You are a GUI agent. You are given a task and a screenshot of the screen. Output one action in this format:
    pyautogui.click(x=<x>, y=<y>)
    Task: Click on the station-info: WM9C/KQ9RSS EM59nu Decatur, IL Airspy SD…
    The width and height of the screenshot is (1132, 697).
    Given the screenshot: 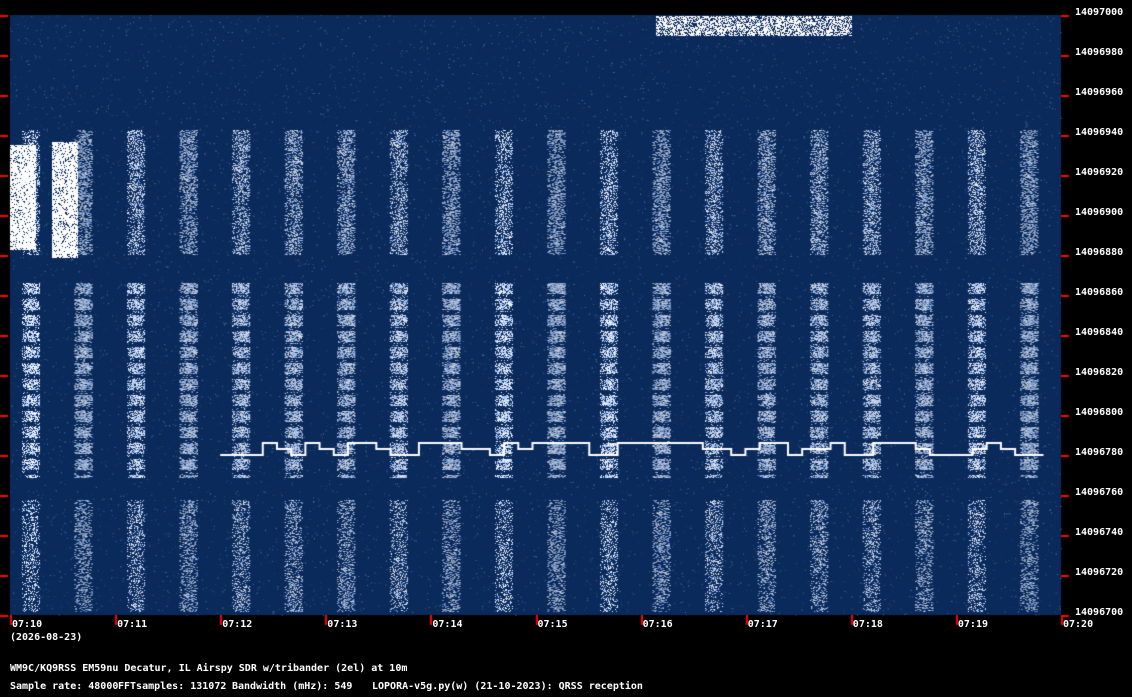 What is the action you would take?
    pyautogui.click(x=209, y=668)
    